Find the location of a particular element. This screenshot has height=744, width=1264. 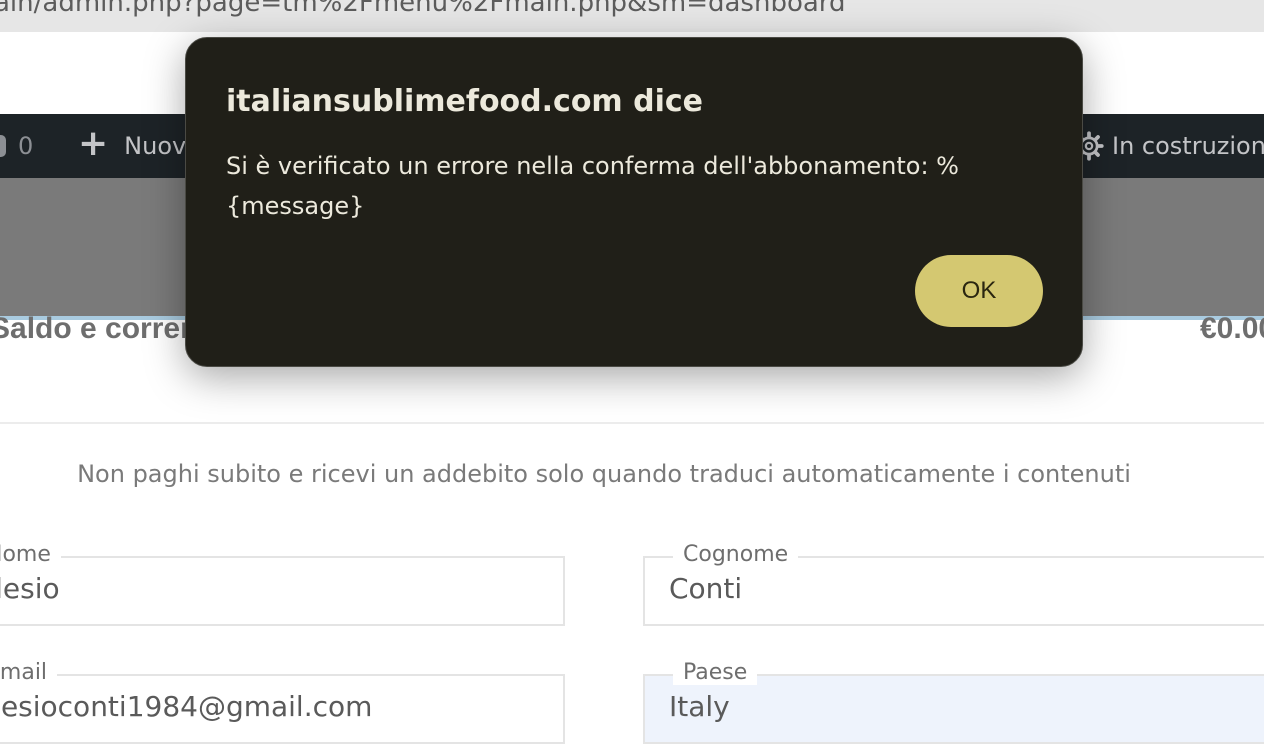

dialog-title: italiansublimefood.com dice is located at coordinates (465, 101).